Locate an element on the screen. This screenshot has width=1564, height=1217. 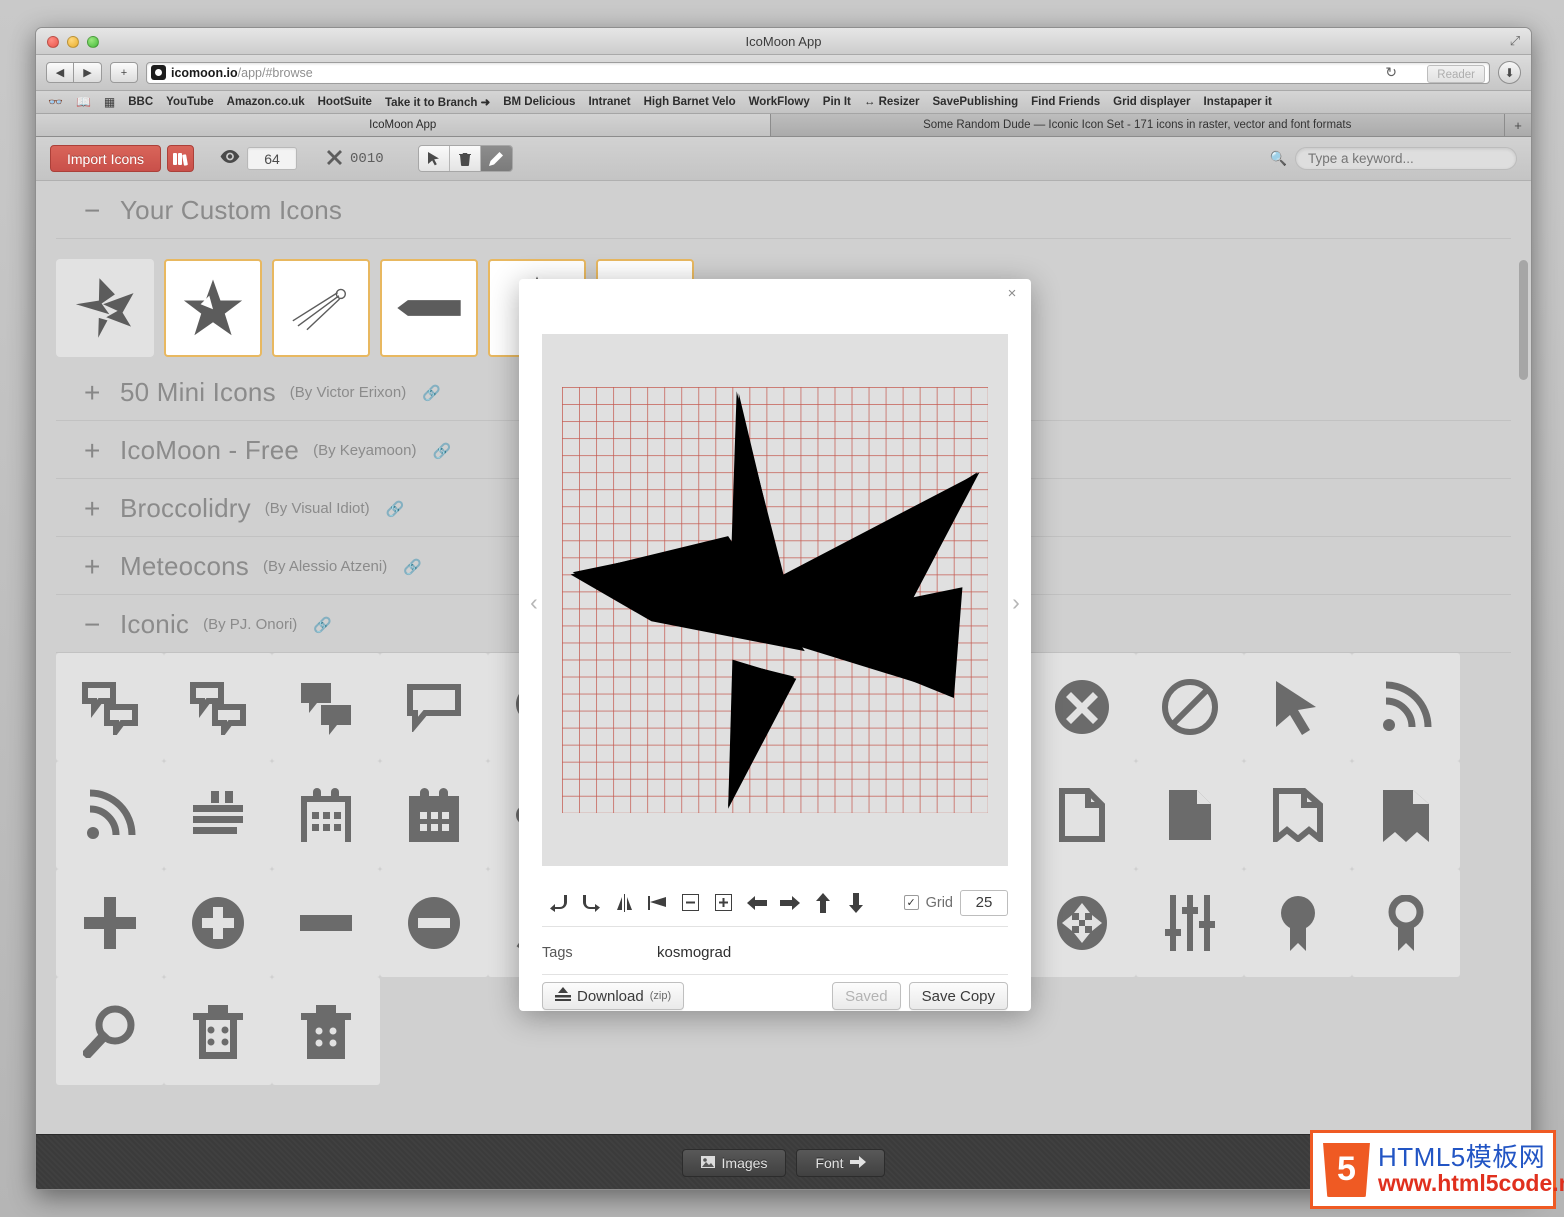
fullscreen-icon: ⤢ is located at coordinates (1515, 41).